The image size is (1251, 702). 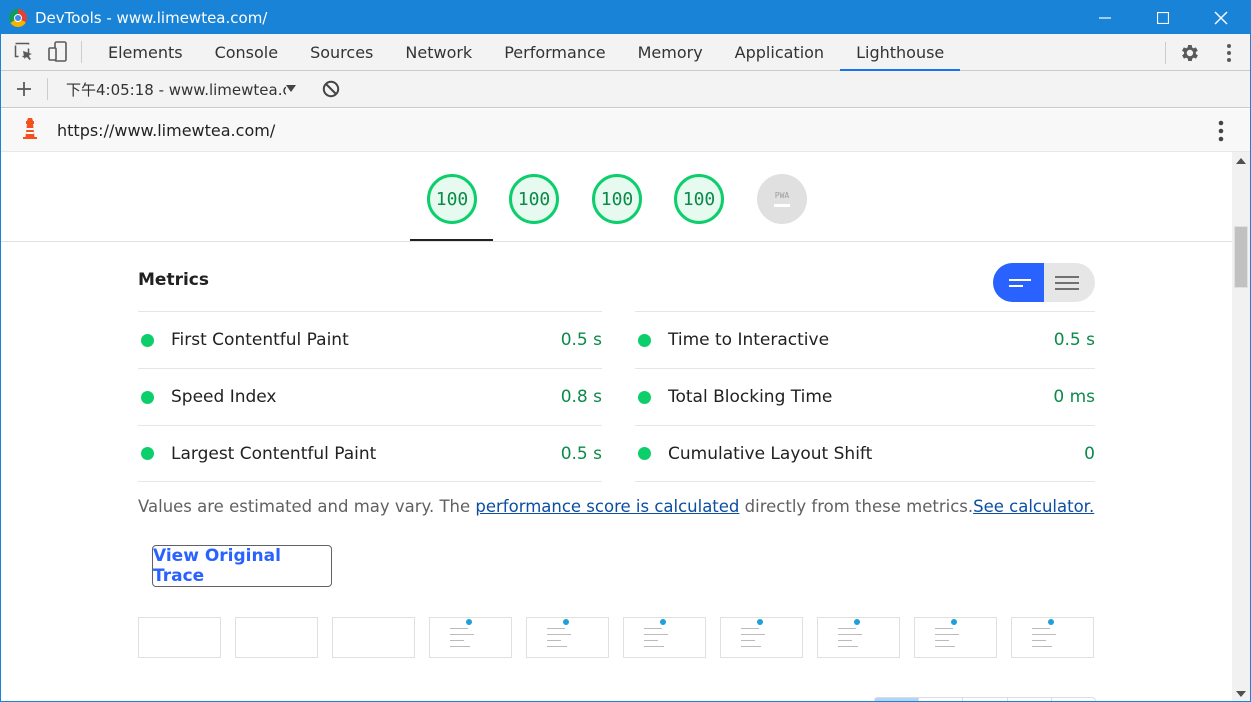 I want to click on score-calculation-link: performance score is calculated, so click(x=607, y=506).